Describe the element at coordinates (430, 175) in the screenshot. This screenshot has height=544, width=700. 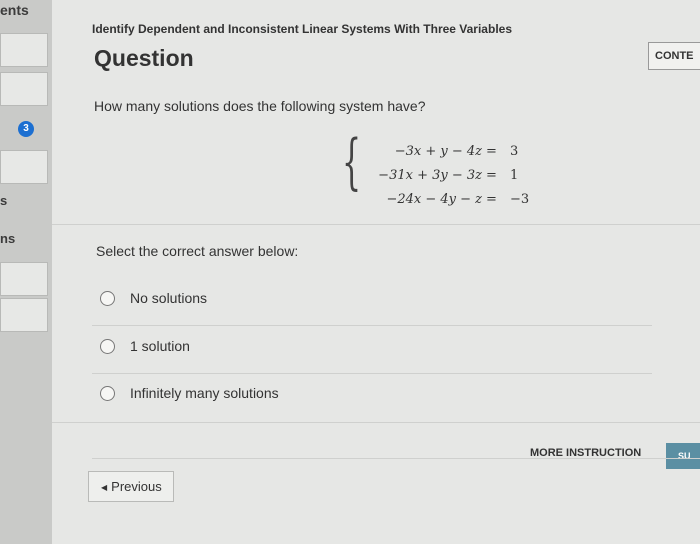
I see `equation-lhs: −31x + 3y − 3z` at that location.